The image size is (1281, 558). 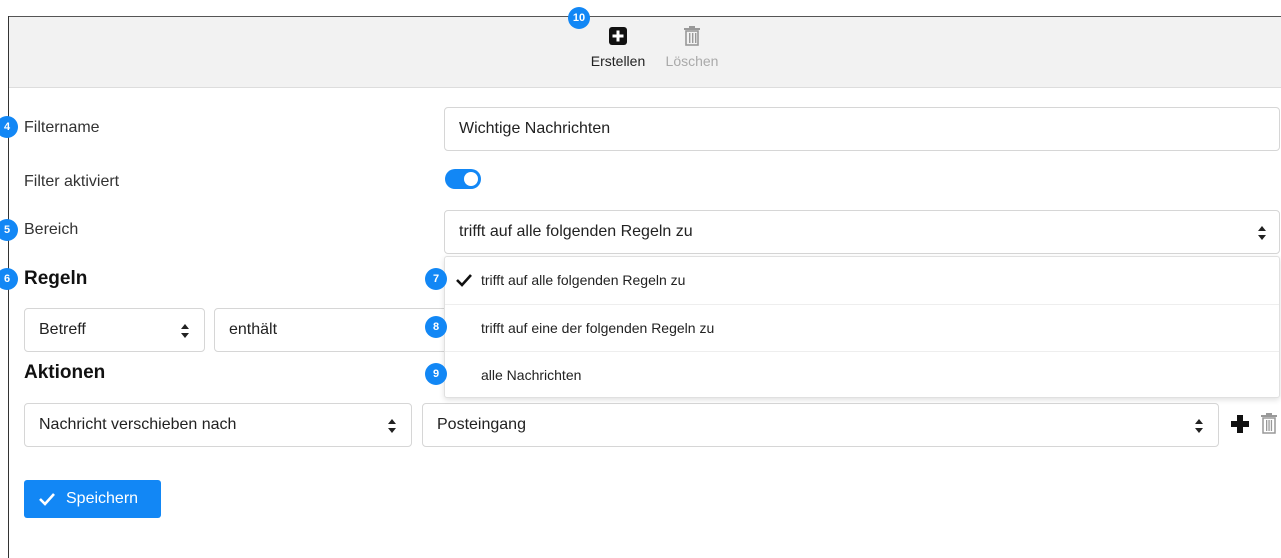 What do you see at coordinates (1269, 423) in the screenshot?
I see `remove-action-icon` at bounding box center [1269, 423].